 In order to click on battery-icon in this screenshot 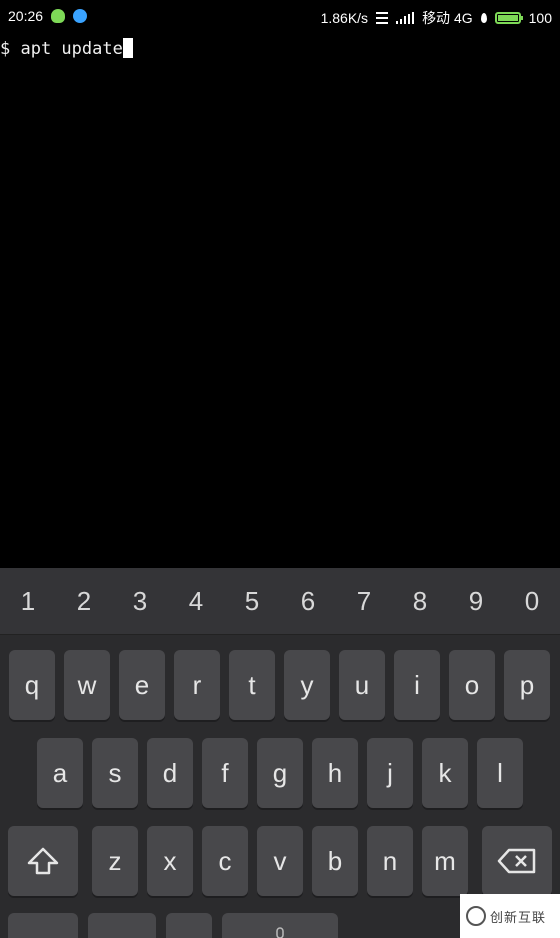, I will do `click(508, 18)`.